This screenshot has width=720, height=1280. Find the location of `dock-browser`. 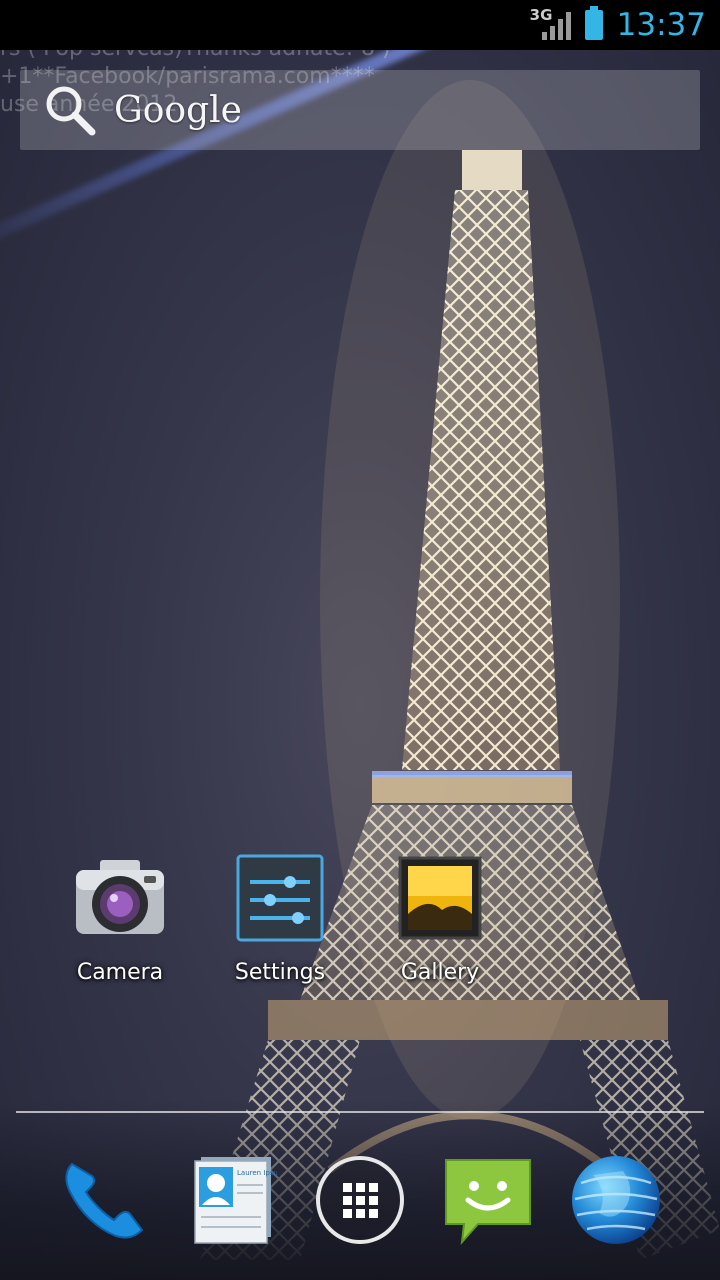

dock-browser is located at coordinates (616, 1200).